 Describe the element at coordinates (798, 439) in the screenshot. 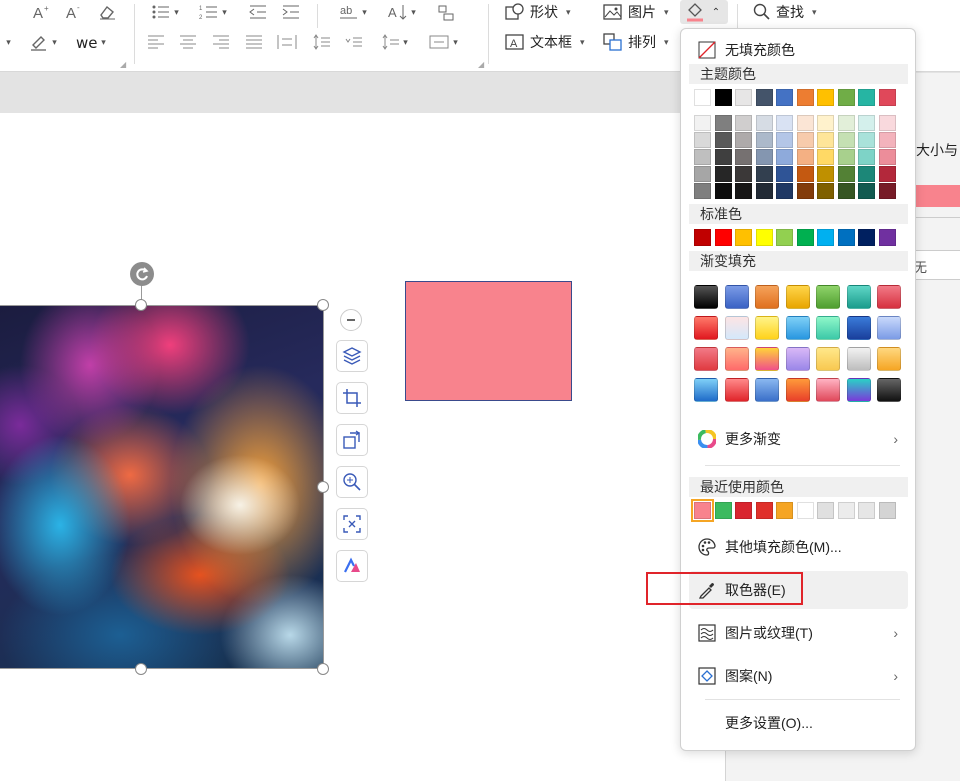

I see `more-gradients-item: 更多渐变 ›` at that location.